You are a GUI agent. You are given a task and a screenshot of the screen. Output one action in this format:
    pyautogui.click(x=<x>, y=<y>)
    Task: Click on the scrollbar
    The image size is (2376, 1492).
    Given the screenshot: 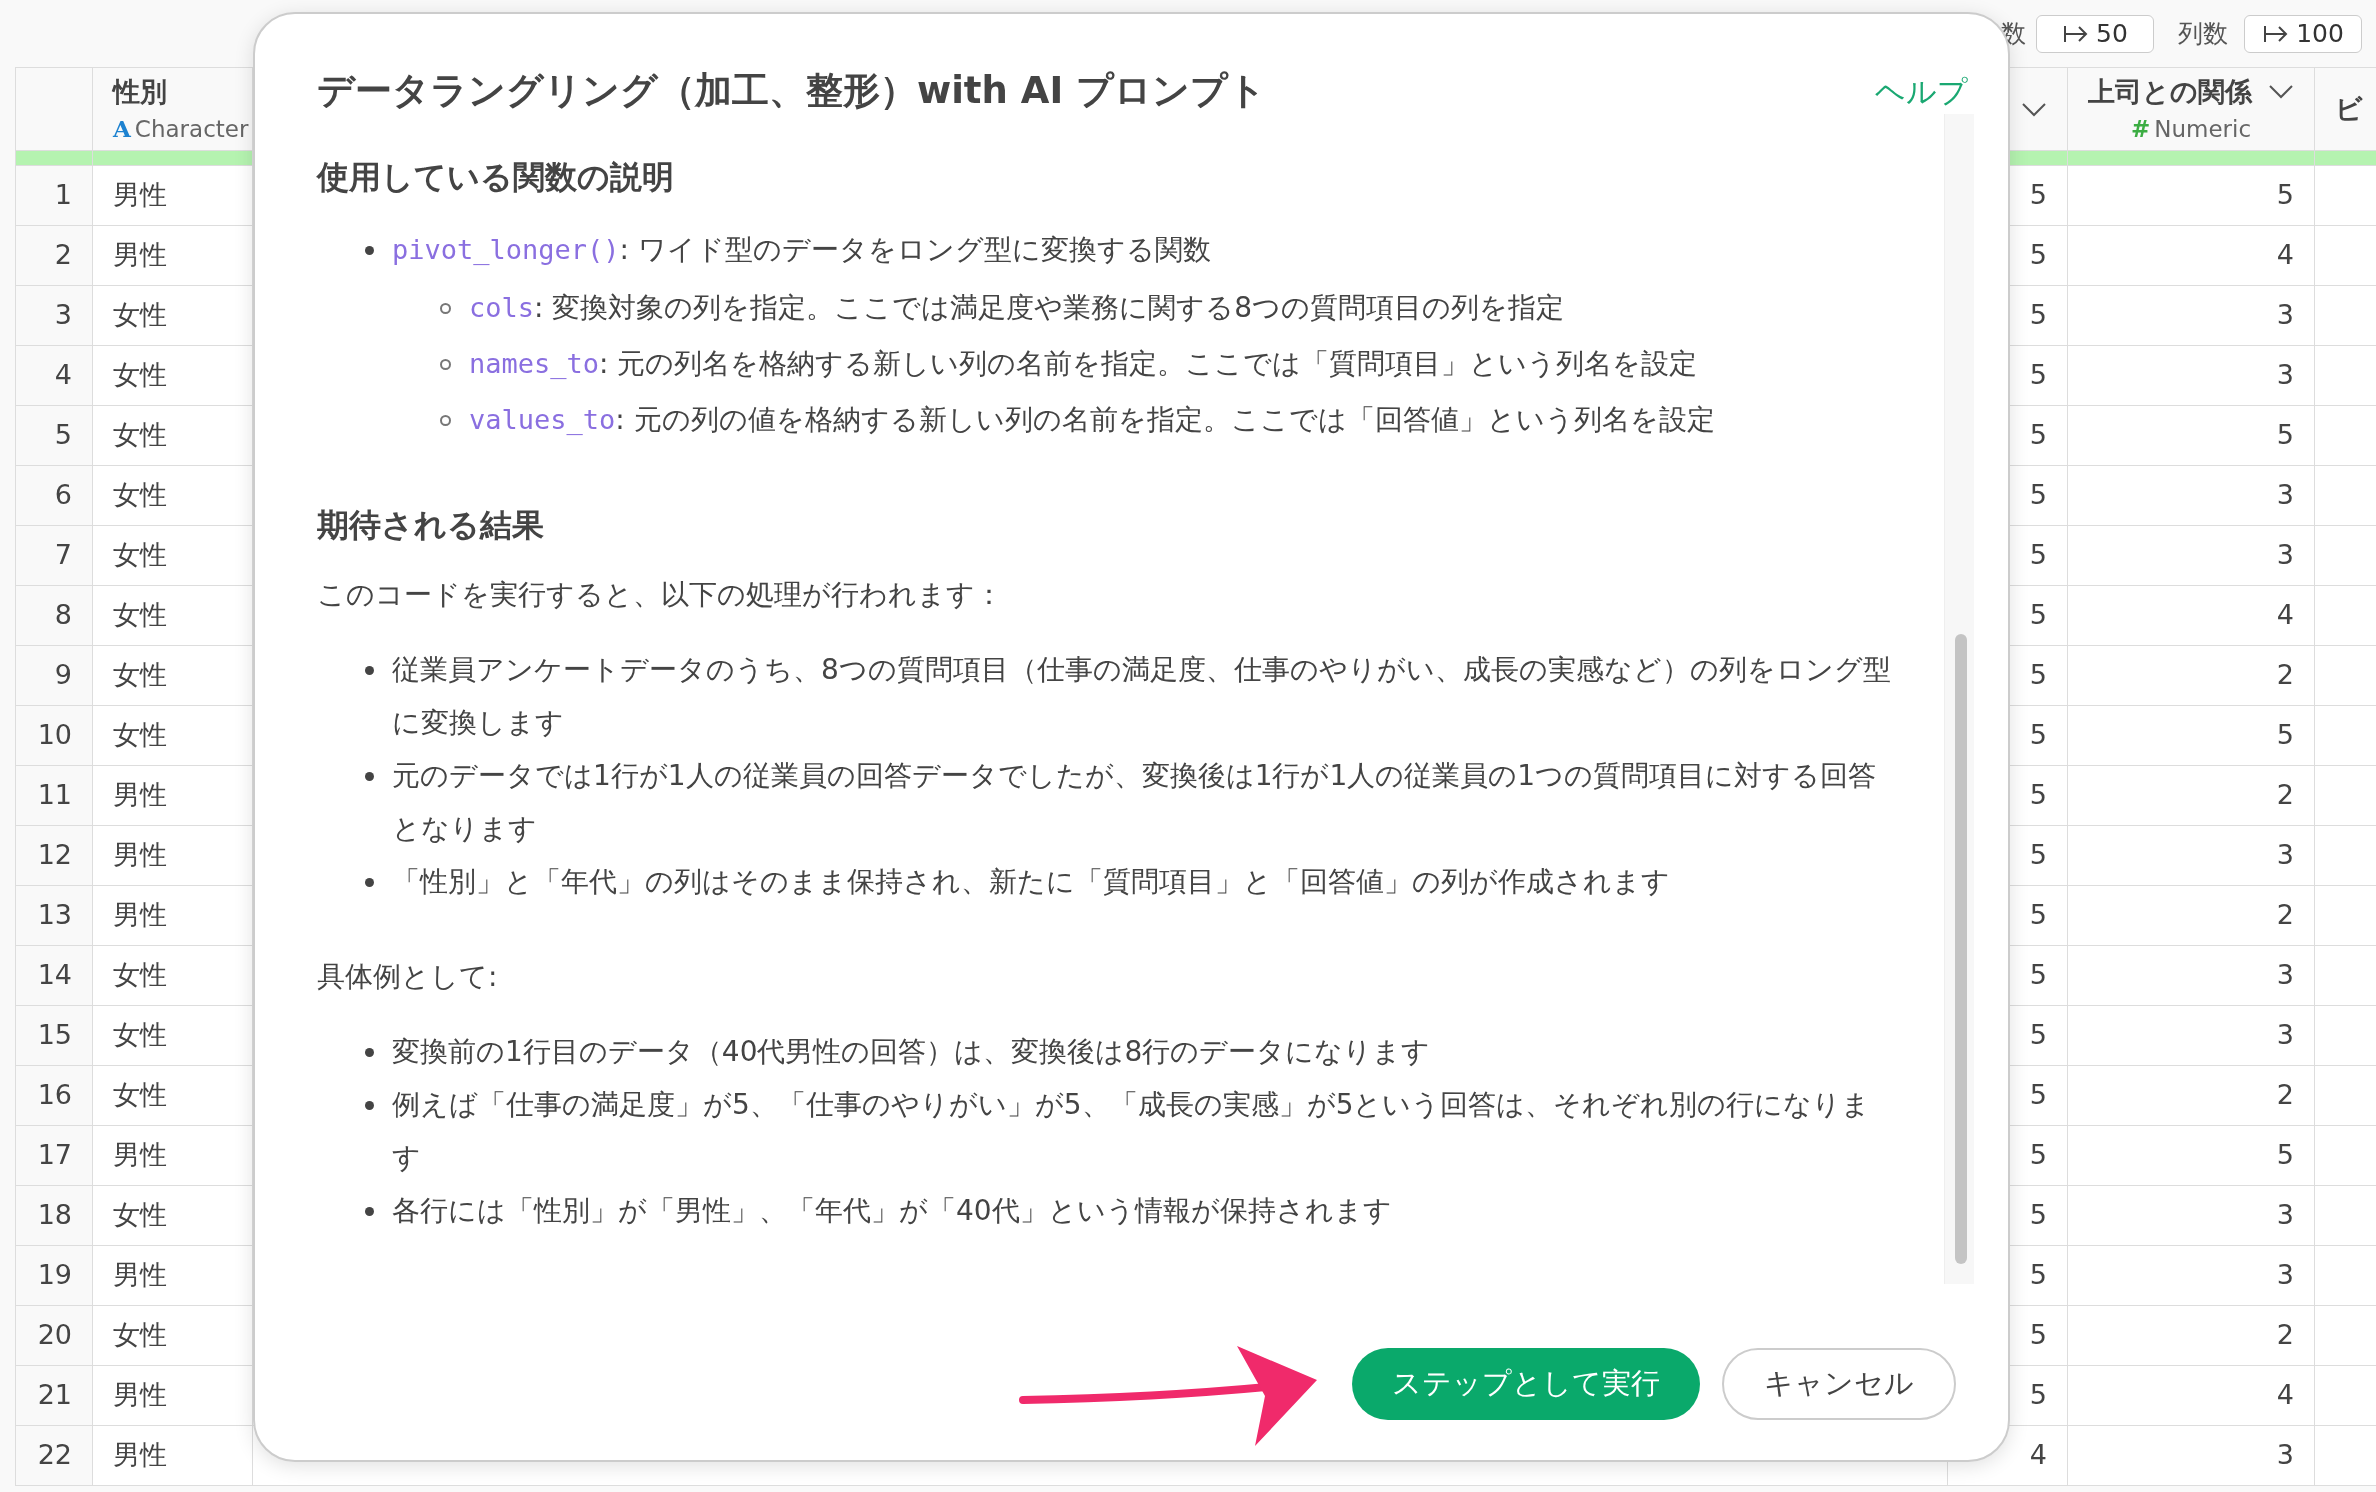 What is the action you would take?
    pyautogui.click(x=1959, y=699)
    